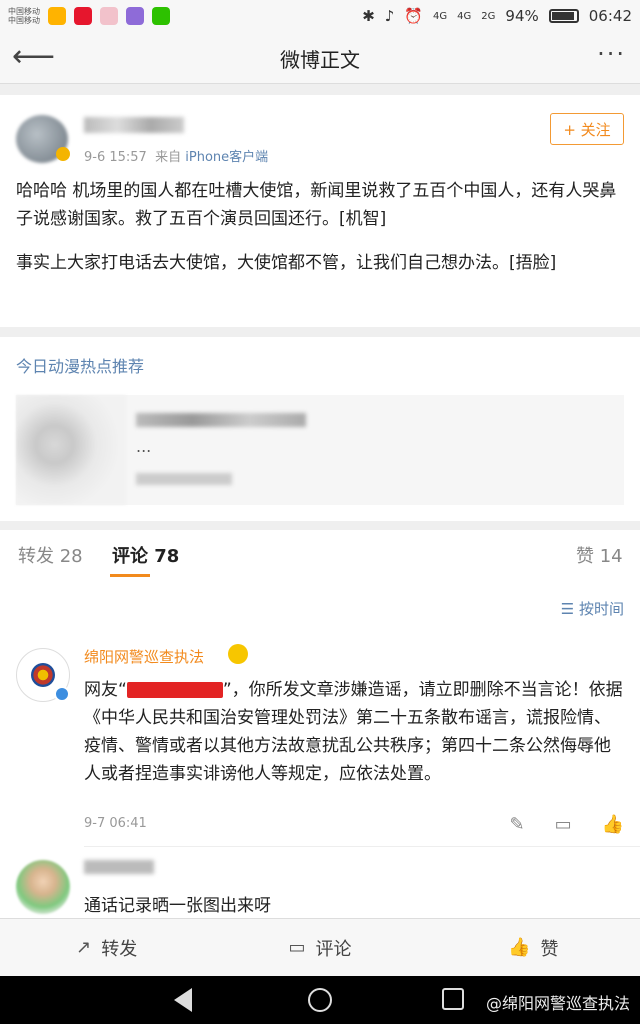  I want to click on status-bar: 中国移动 中国移动 ✱ ♪ ⏰ 4G 4G 2G 94% 06:42, so click(320, 16).